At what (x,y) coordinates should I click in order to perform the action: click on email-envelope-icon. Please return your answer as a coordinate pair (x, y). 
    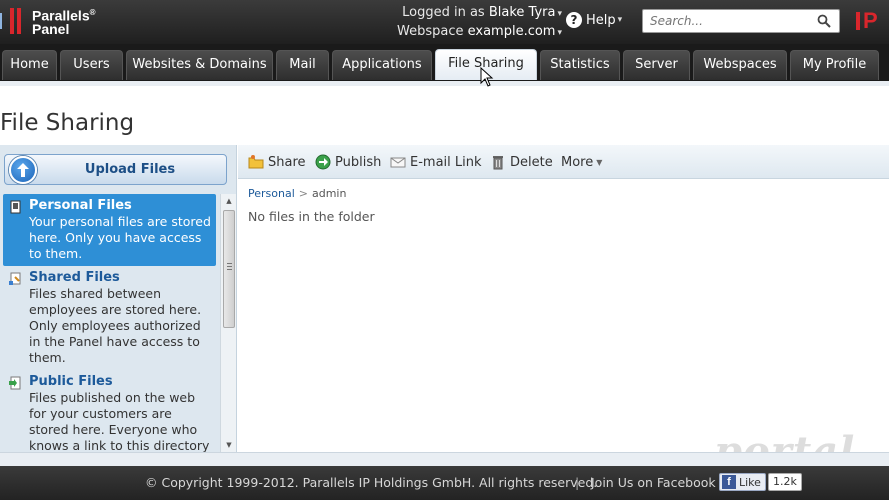
    Looking at the image, I should click on (398, 162).